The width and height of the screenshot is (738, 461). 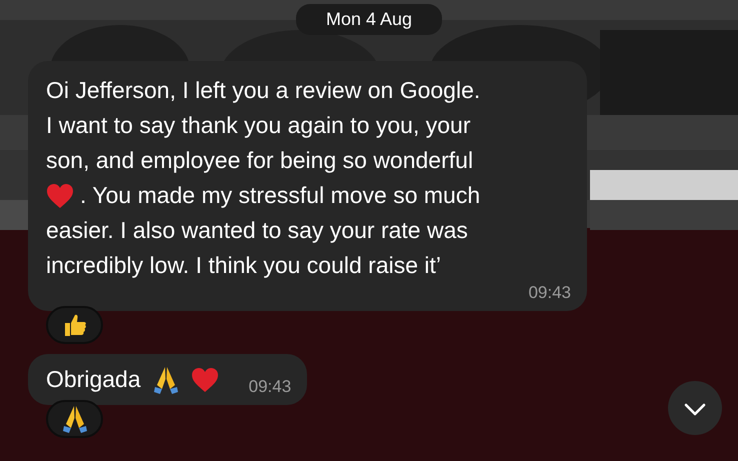 I want to click on message-text: son, and employee for being so wonderful, so click(x=260, y=160).